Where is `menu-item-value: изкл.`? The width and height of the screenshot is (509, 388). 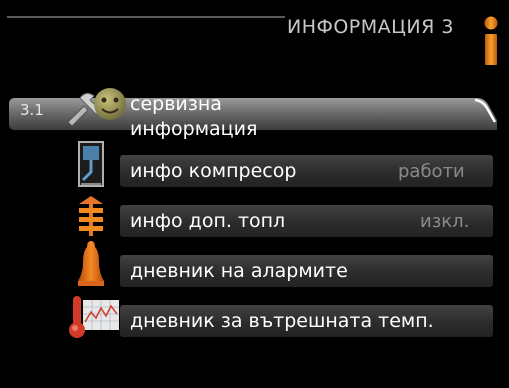
menu-item-value: изкл. is located at coordinates (445, 221).